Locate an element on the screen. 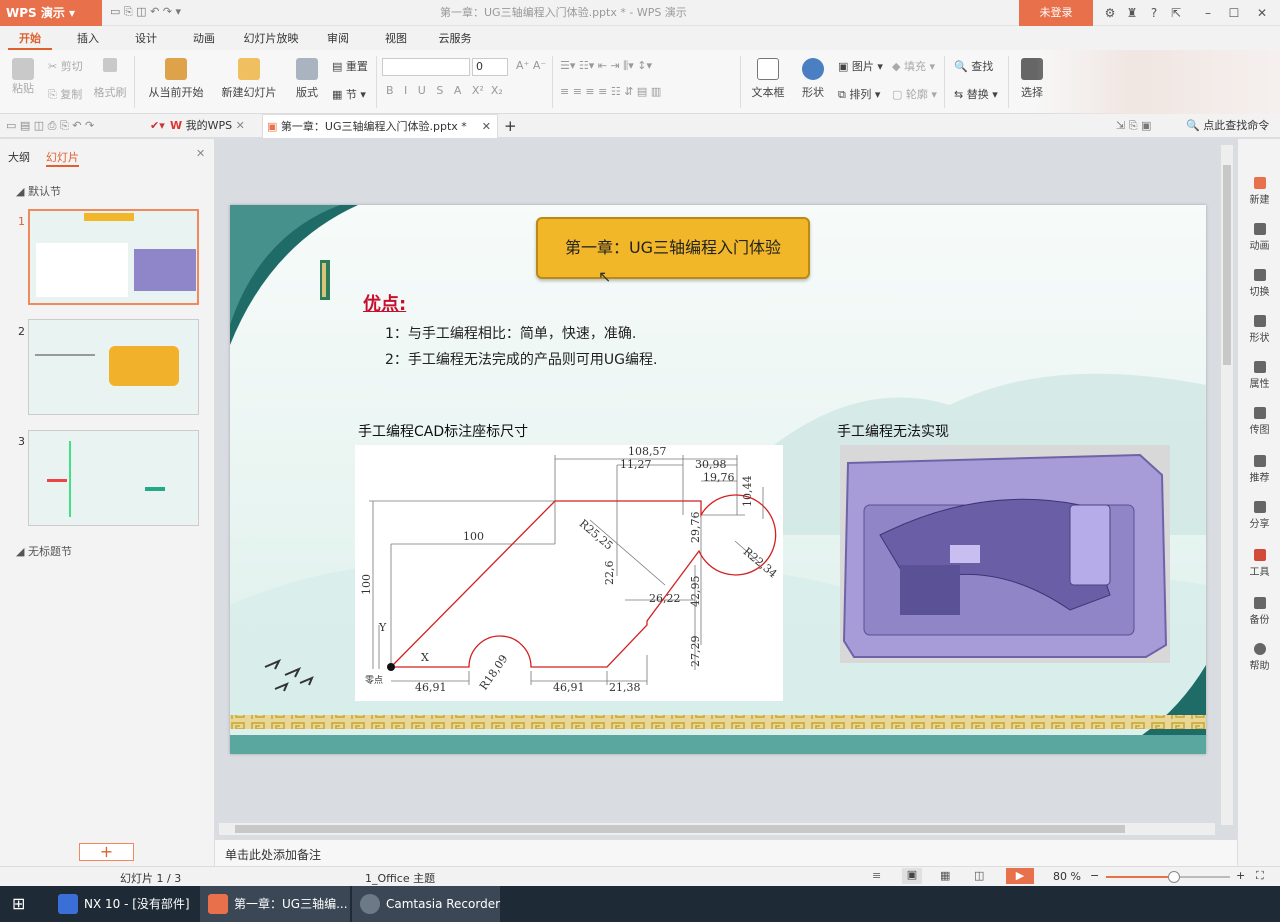 This screenshot has width=1280, height=922. title-scroll: 第一章：UG三轴编程入门体验 is located at coordinates (673, 248).